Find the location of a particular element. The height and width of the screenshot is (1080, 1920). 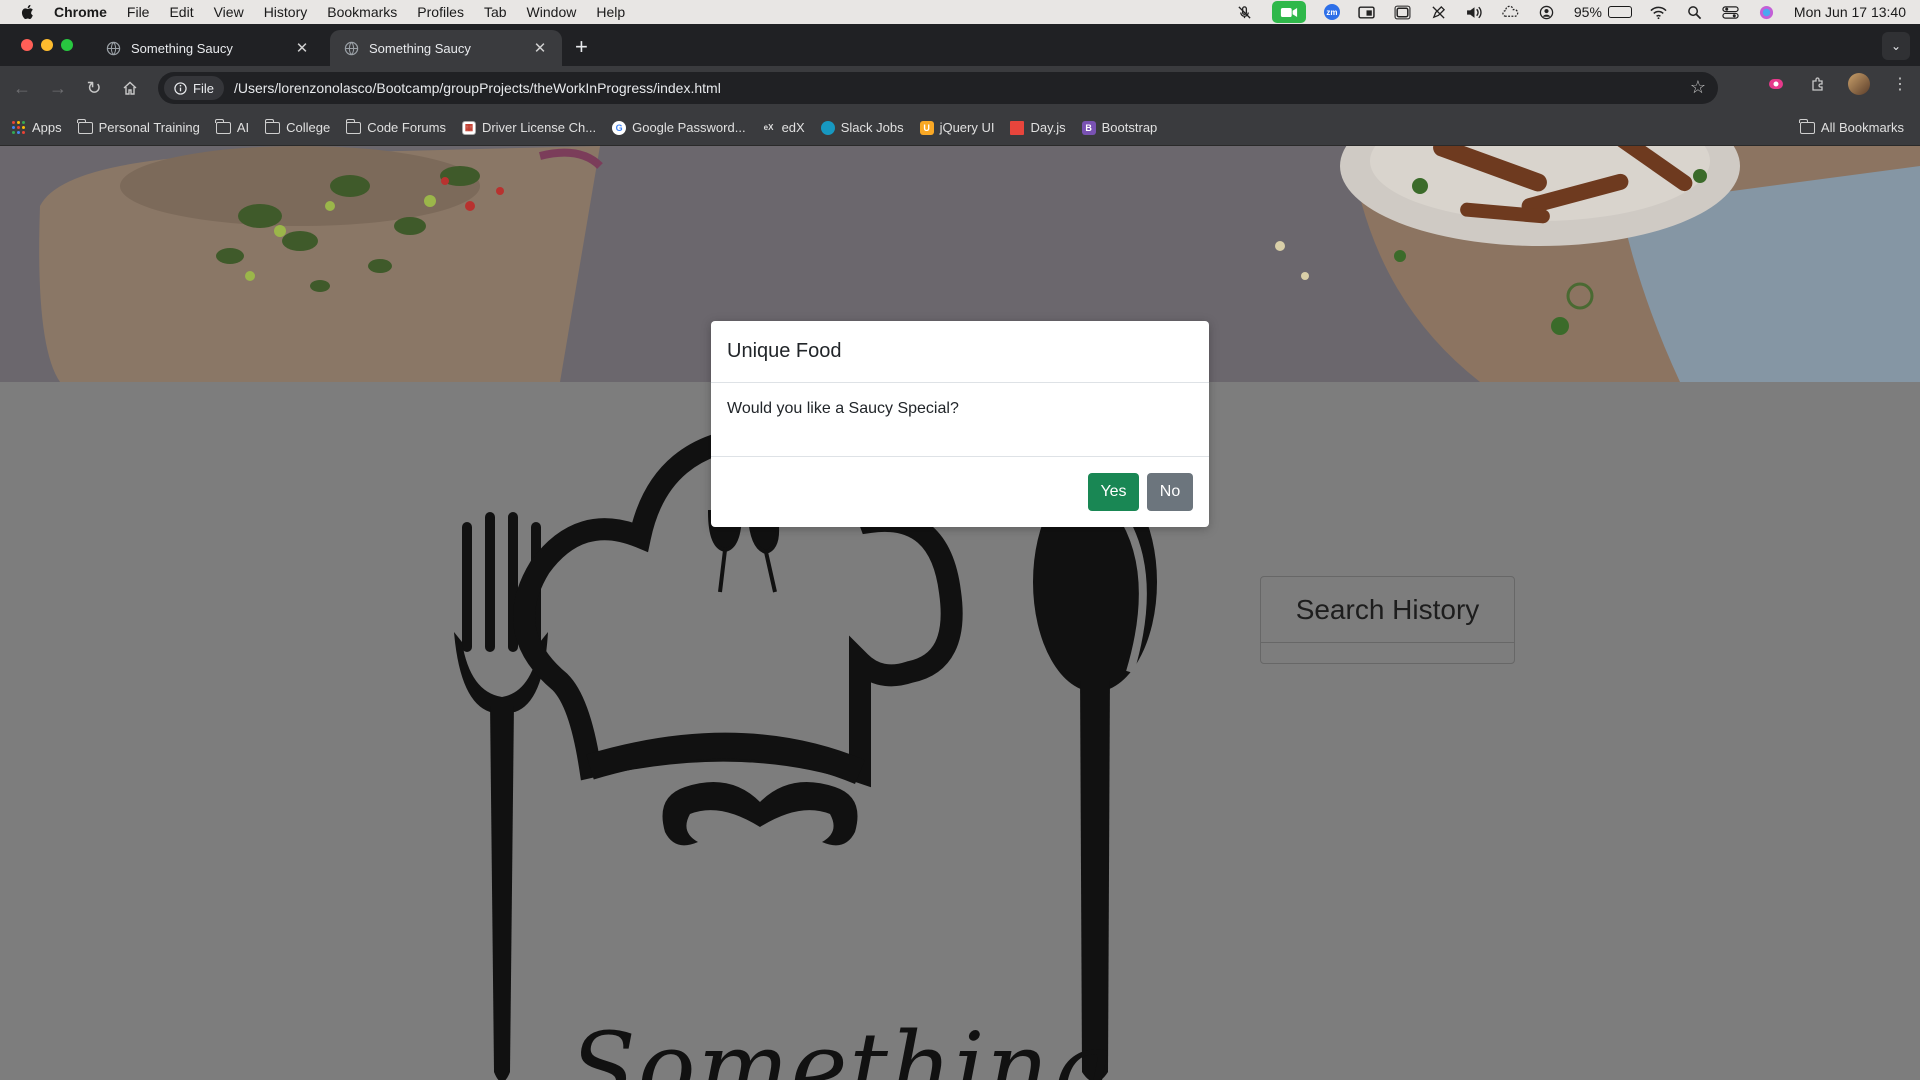

stage-manager-icon is located at coordinates (1403, 12).